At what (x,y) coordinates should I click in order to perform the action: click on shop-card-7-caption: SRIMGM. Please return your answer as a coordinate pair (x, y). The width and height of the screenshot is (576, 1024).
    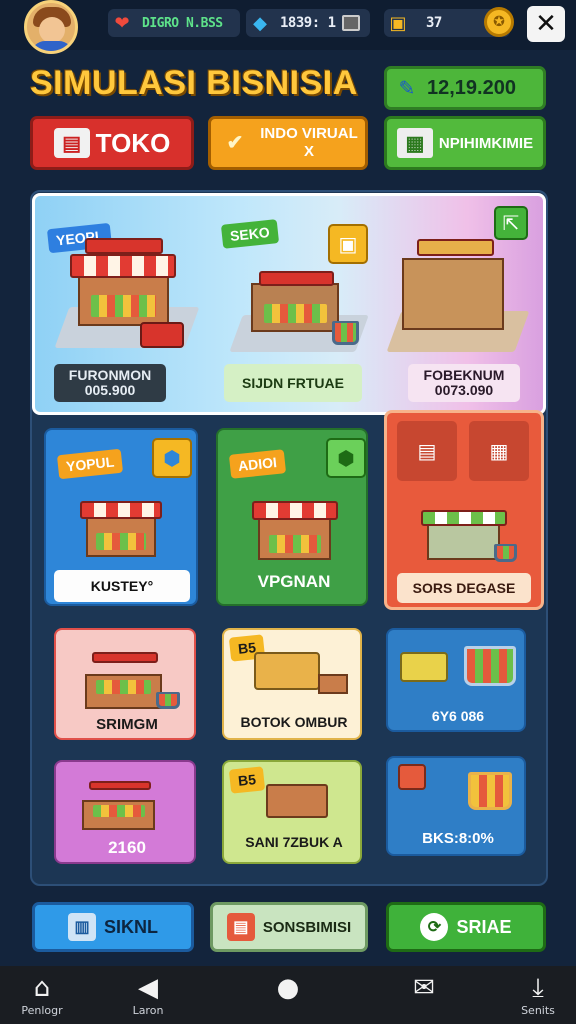
    Looking at the image, I should click on (127, 724).